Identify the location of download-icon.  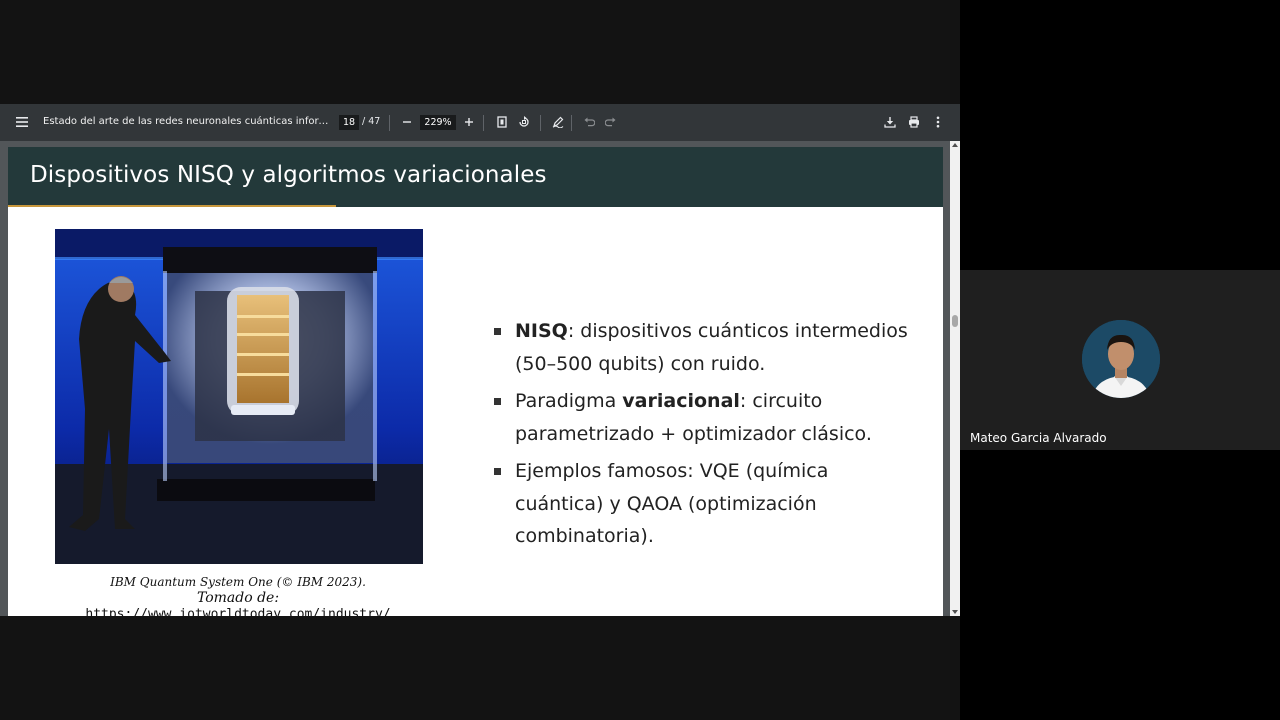
(890, 122).